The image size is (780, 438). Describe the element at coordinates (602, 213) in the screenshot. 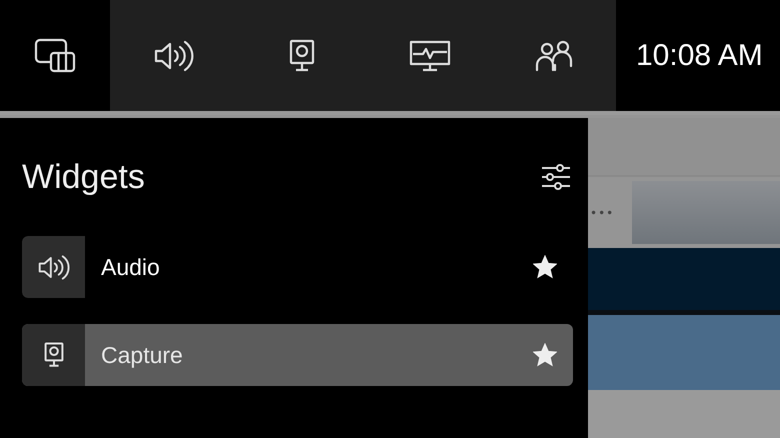

I see `more-dots: •••` at that location.